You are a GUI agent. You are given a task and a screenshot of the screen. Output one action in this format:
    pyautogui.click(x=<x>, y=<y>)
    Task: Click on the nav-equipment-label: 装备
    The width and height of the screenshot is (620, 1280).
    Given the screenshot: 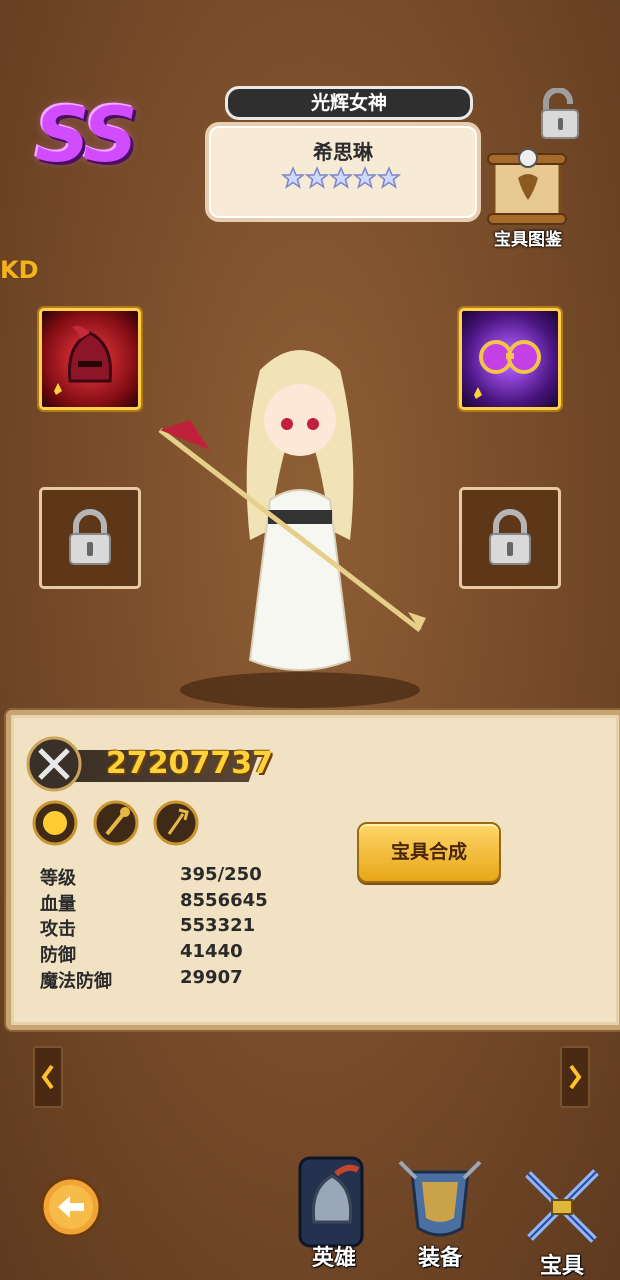 What is the action you would take?
    pyautogui.click(x=439, y=1258)
    